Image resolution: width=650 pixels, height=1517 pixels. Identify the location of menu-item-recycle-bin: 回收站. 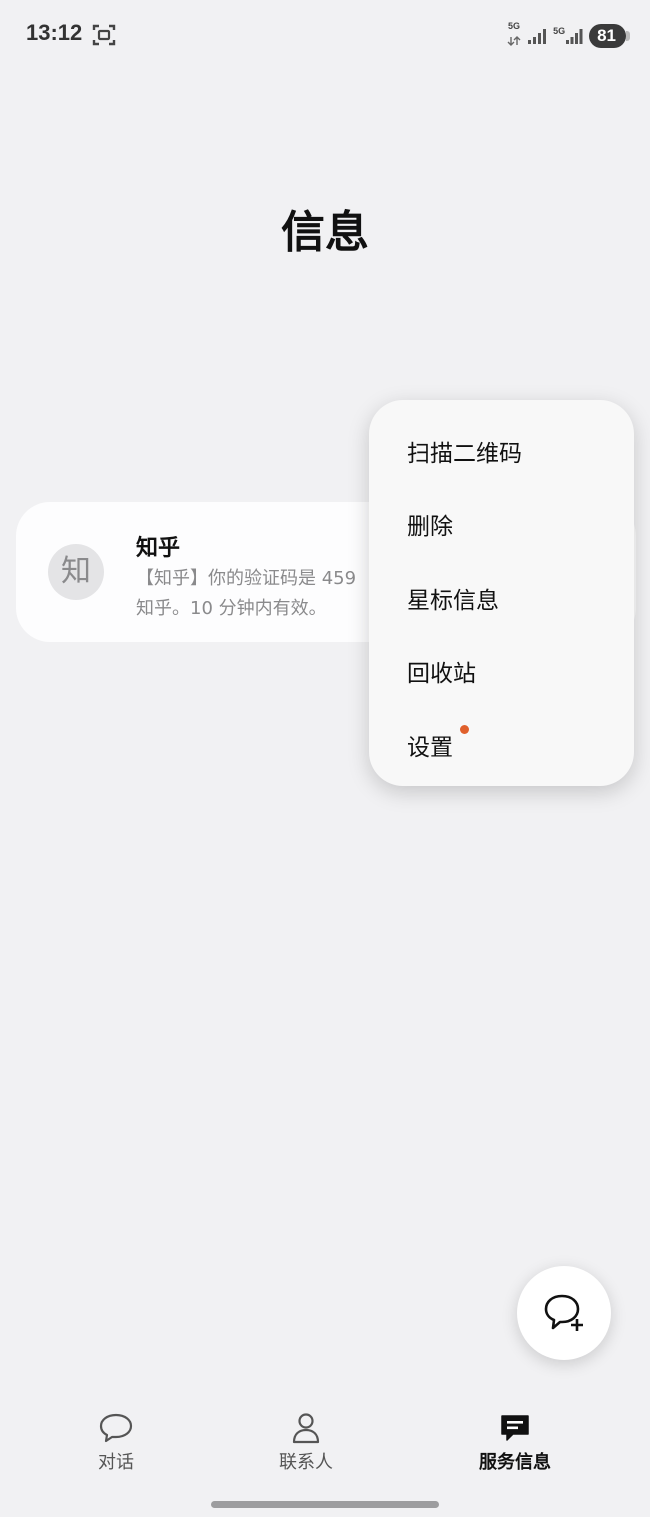
(441, 671).